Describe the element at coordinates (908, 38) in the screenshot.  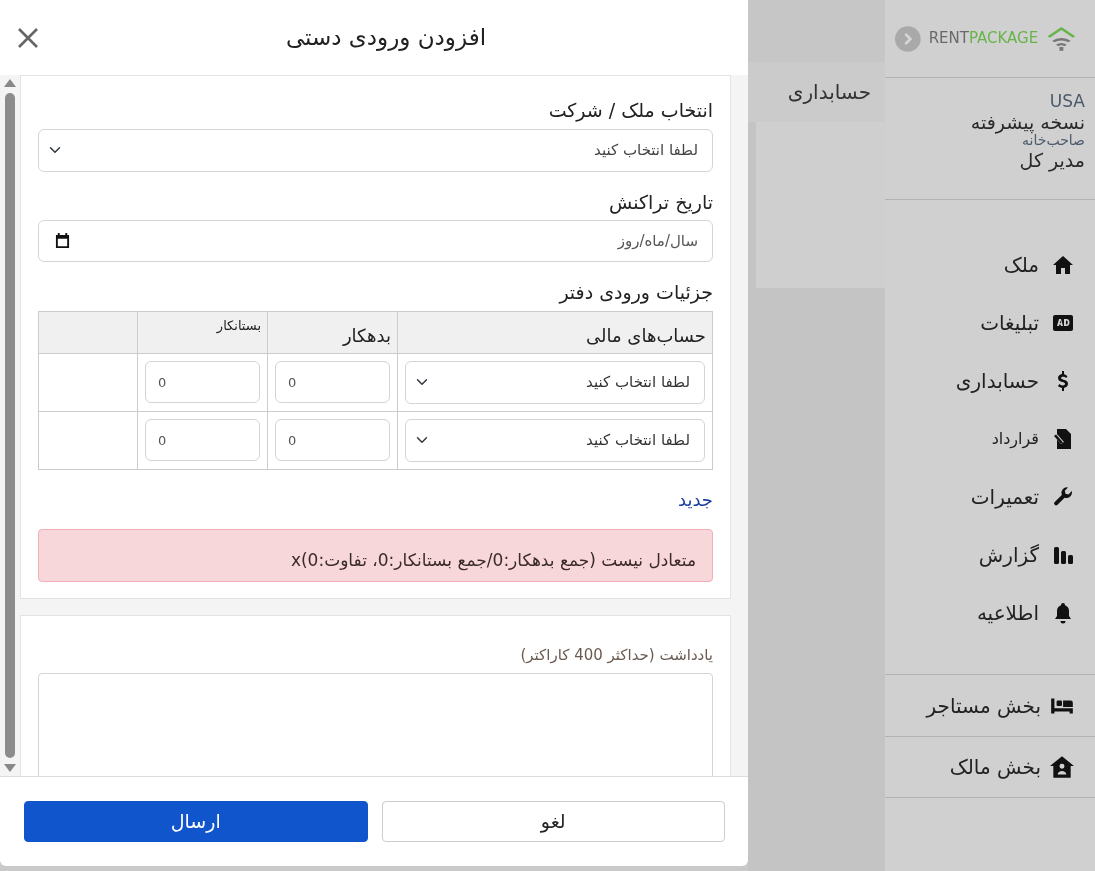
I see `collapse-chevron-icon` at that location.